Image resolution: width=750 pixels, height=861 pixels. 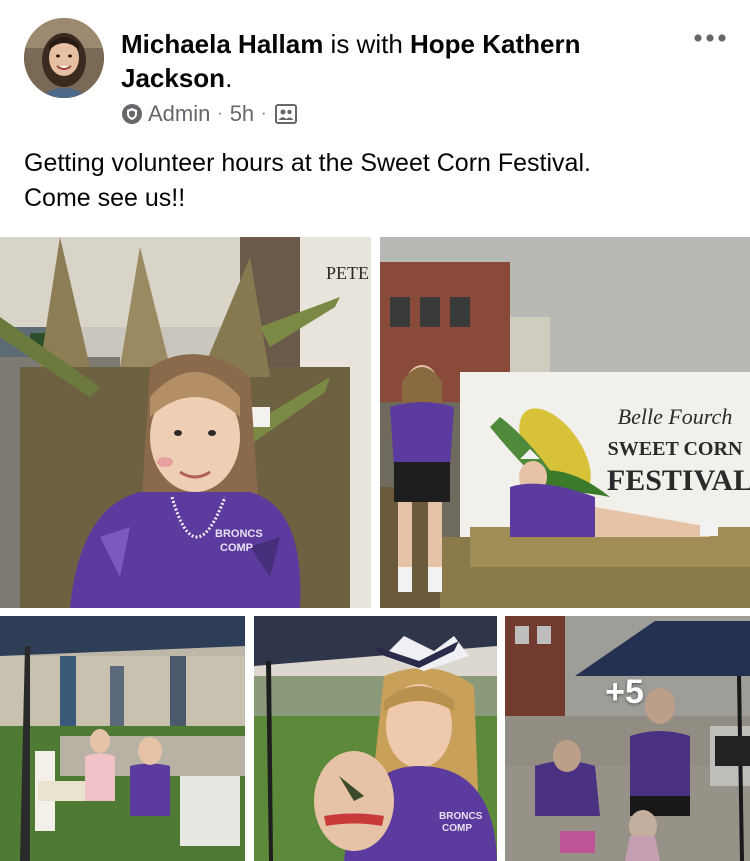 What do you see at coordinates (461, 816) in the screenshot?
I see `shirt-text-1-b: BRONCS` at bounding box center [461, 816].